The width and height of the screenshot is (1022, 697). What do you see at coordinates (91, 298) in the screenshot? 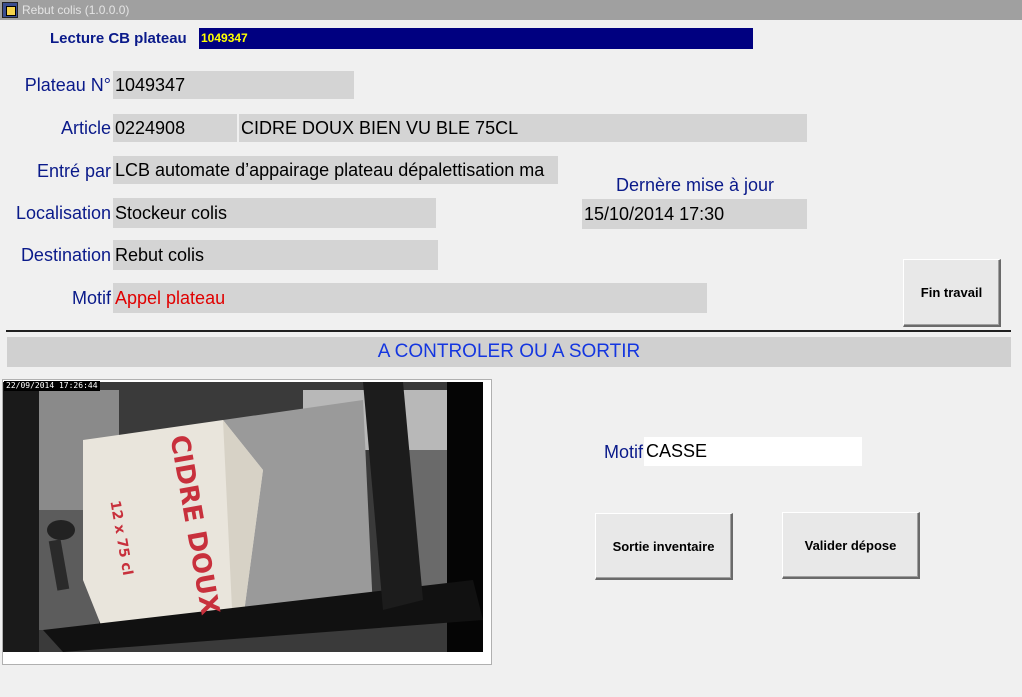
I see `motif-label: Motif` at bounding box center [91, 298].